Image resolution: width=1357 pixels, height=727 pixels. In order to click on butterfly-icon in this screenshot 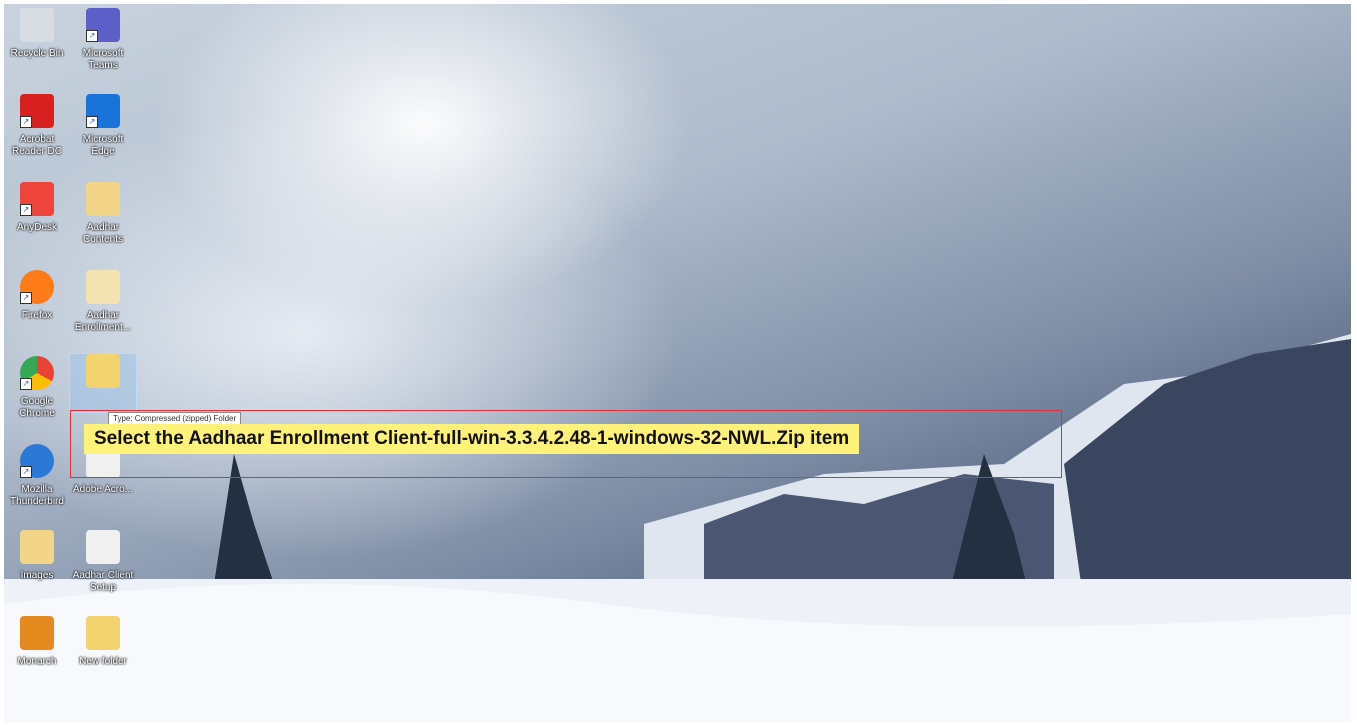, I will do `click(37, 633)`.